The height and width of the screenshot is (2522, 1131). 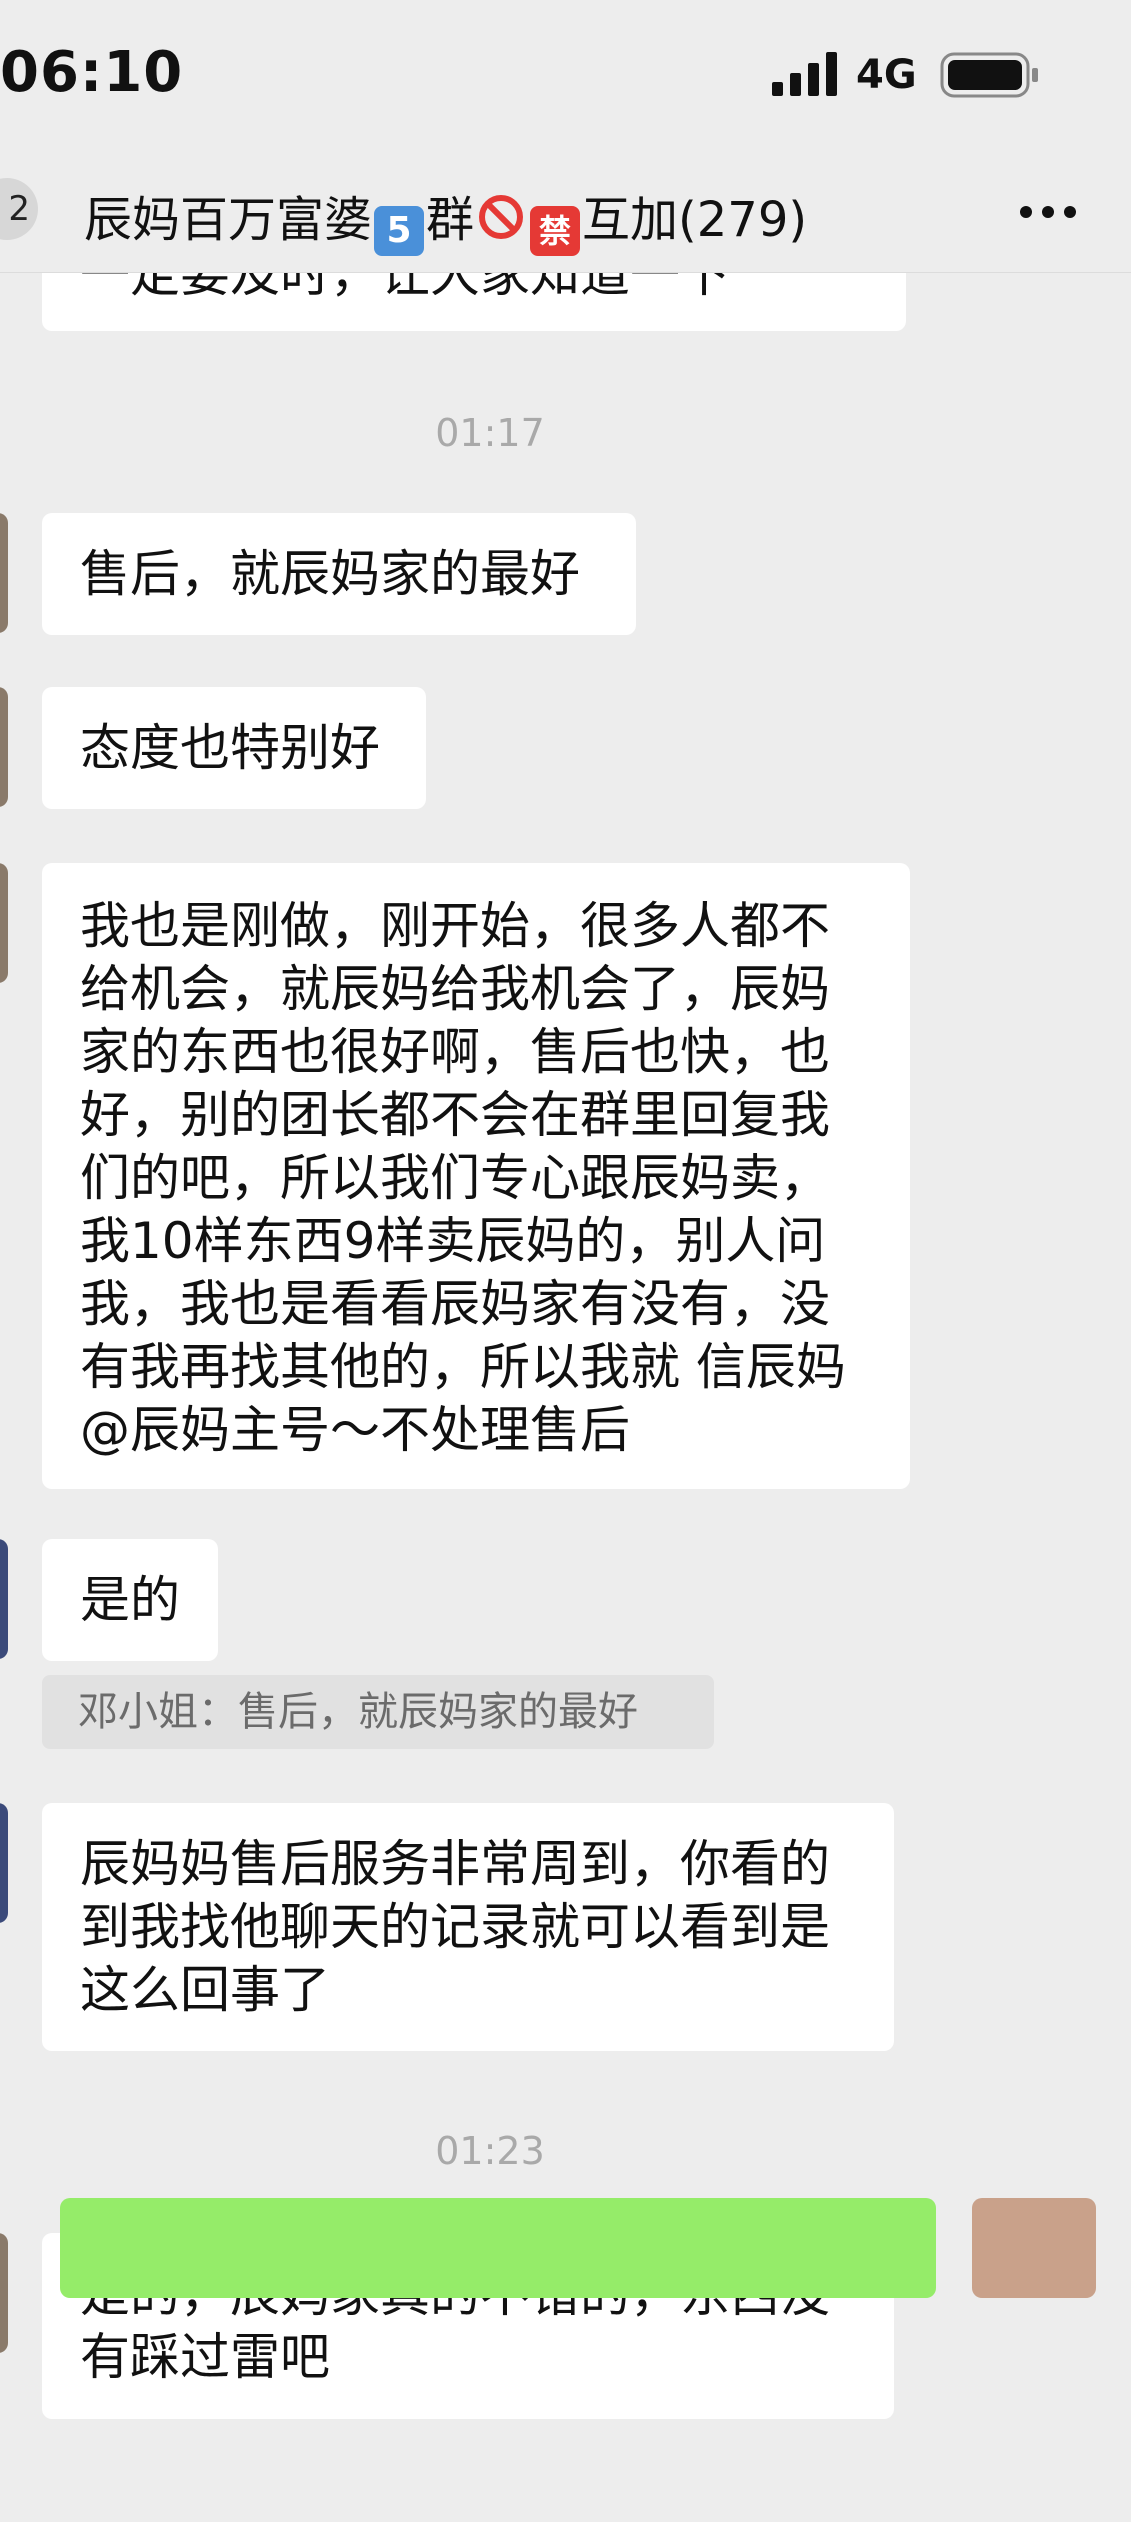 What do you see at coordinates (399, 231) in the screenshot?
I see `keycap-five-icon: 5` at bounding box center [399, 231].